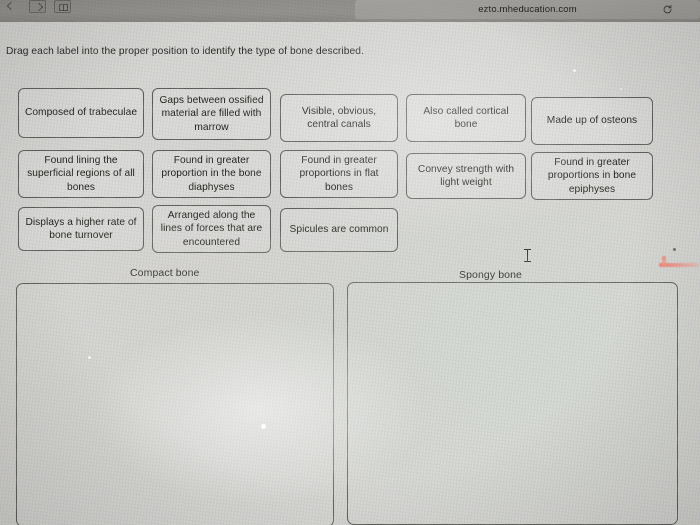 The image size is (700, 525). I want to click on drag-label-text: Spicules are common, so click(339, 230).